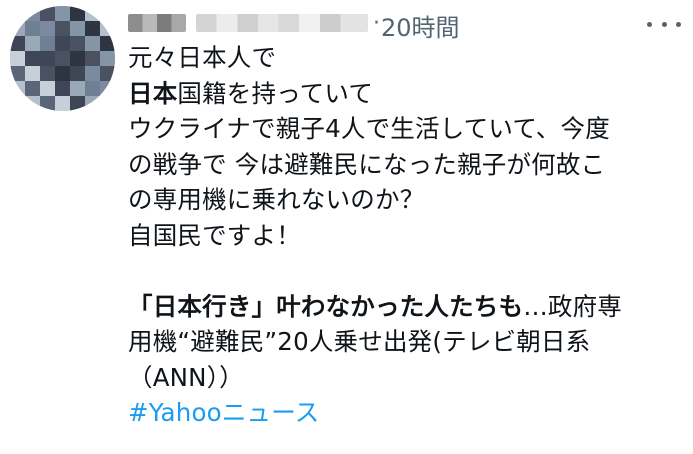 The width and height of the screenshot is (693, 454). What do you see at coordinates (405, 58) in the screenshot?
I see `tweet-line: 元々日本人で` at bounding box center [405, 58].